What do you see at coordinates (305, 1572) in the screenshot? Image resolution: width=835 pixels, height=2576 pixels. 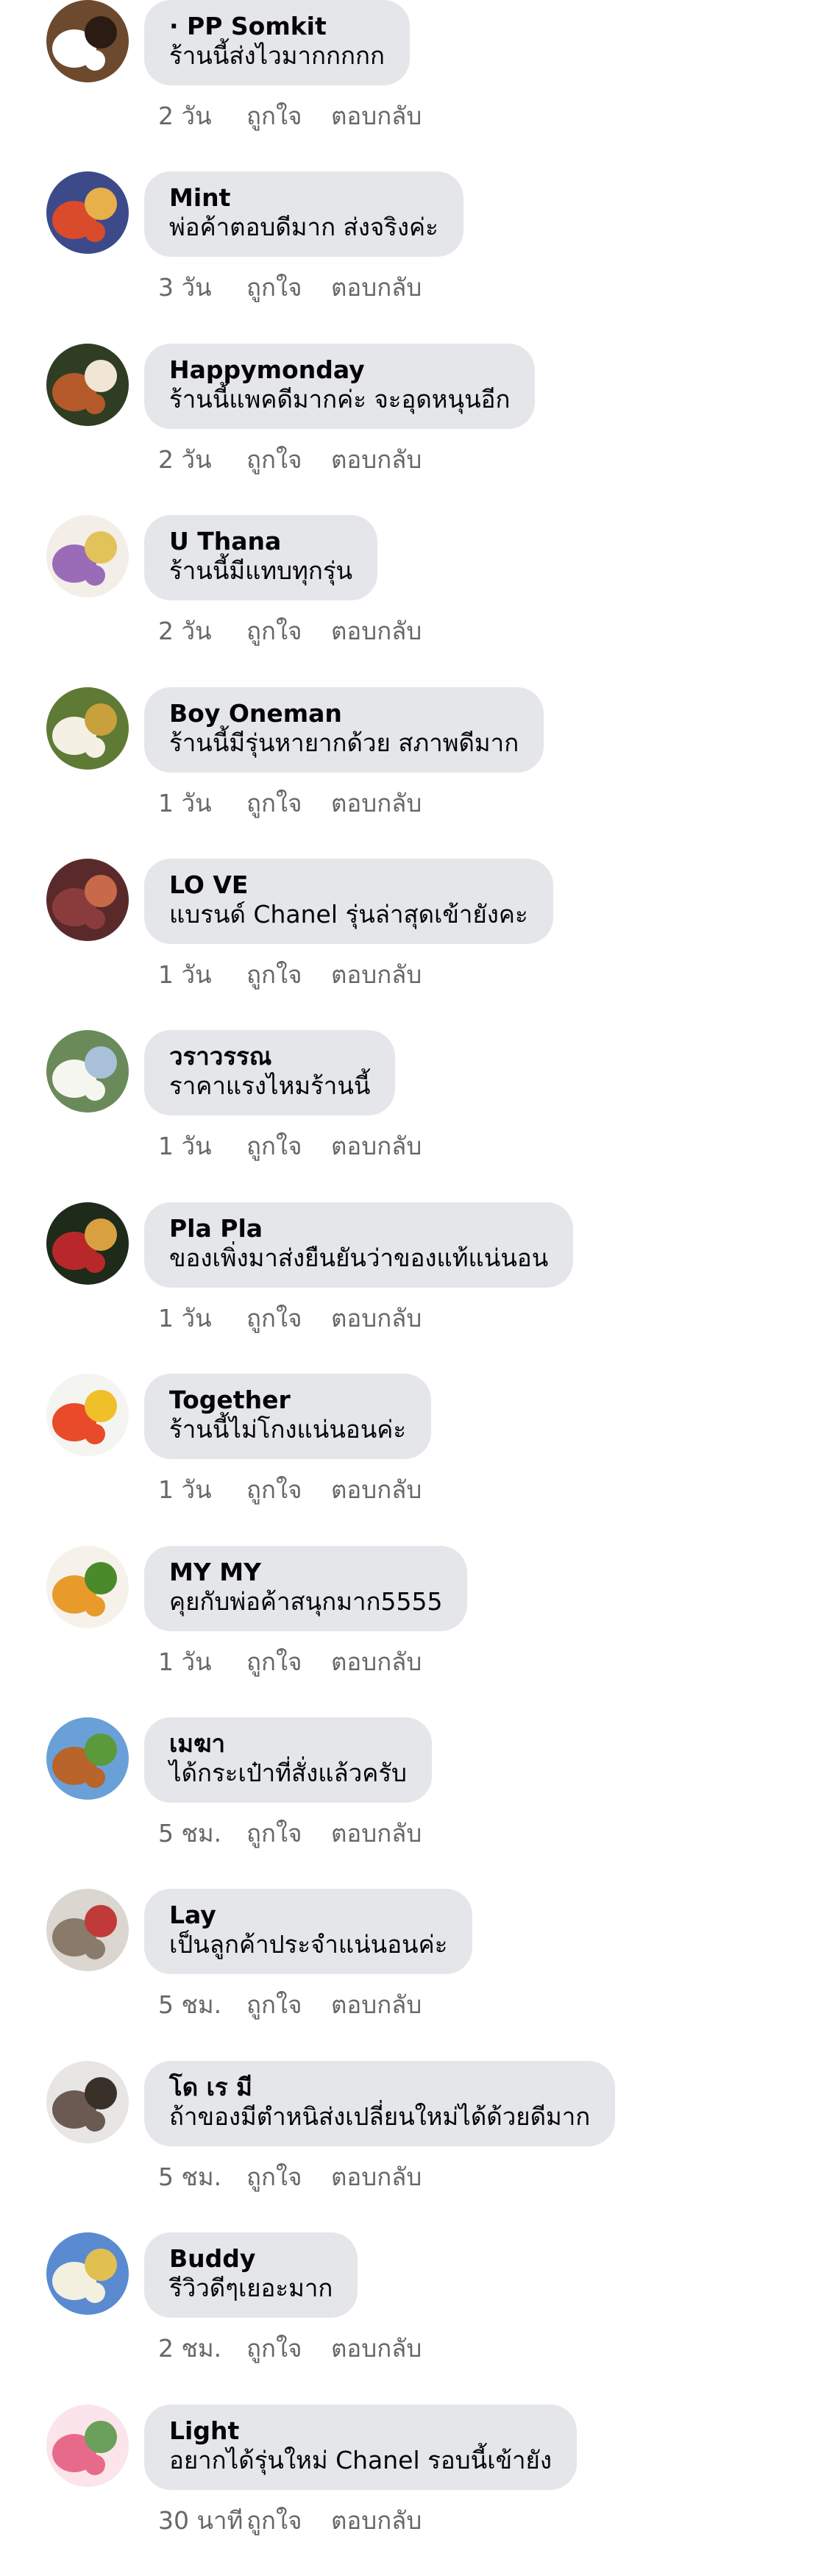 I see `comment-author: MY MY` at bounding box center [305, 1572].